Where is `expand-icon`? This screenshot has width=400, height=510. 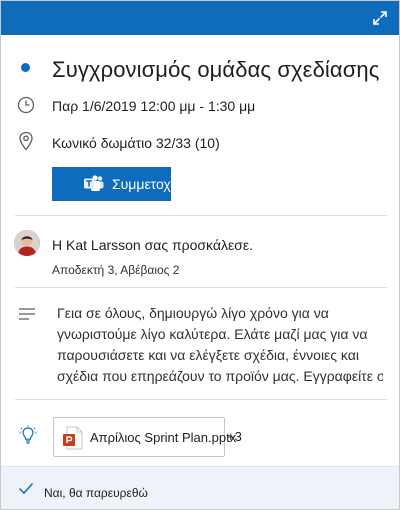
expand-icon is located at coordinates (380, 18).